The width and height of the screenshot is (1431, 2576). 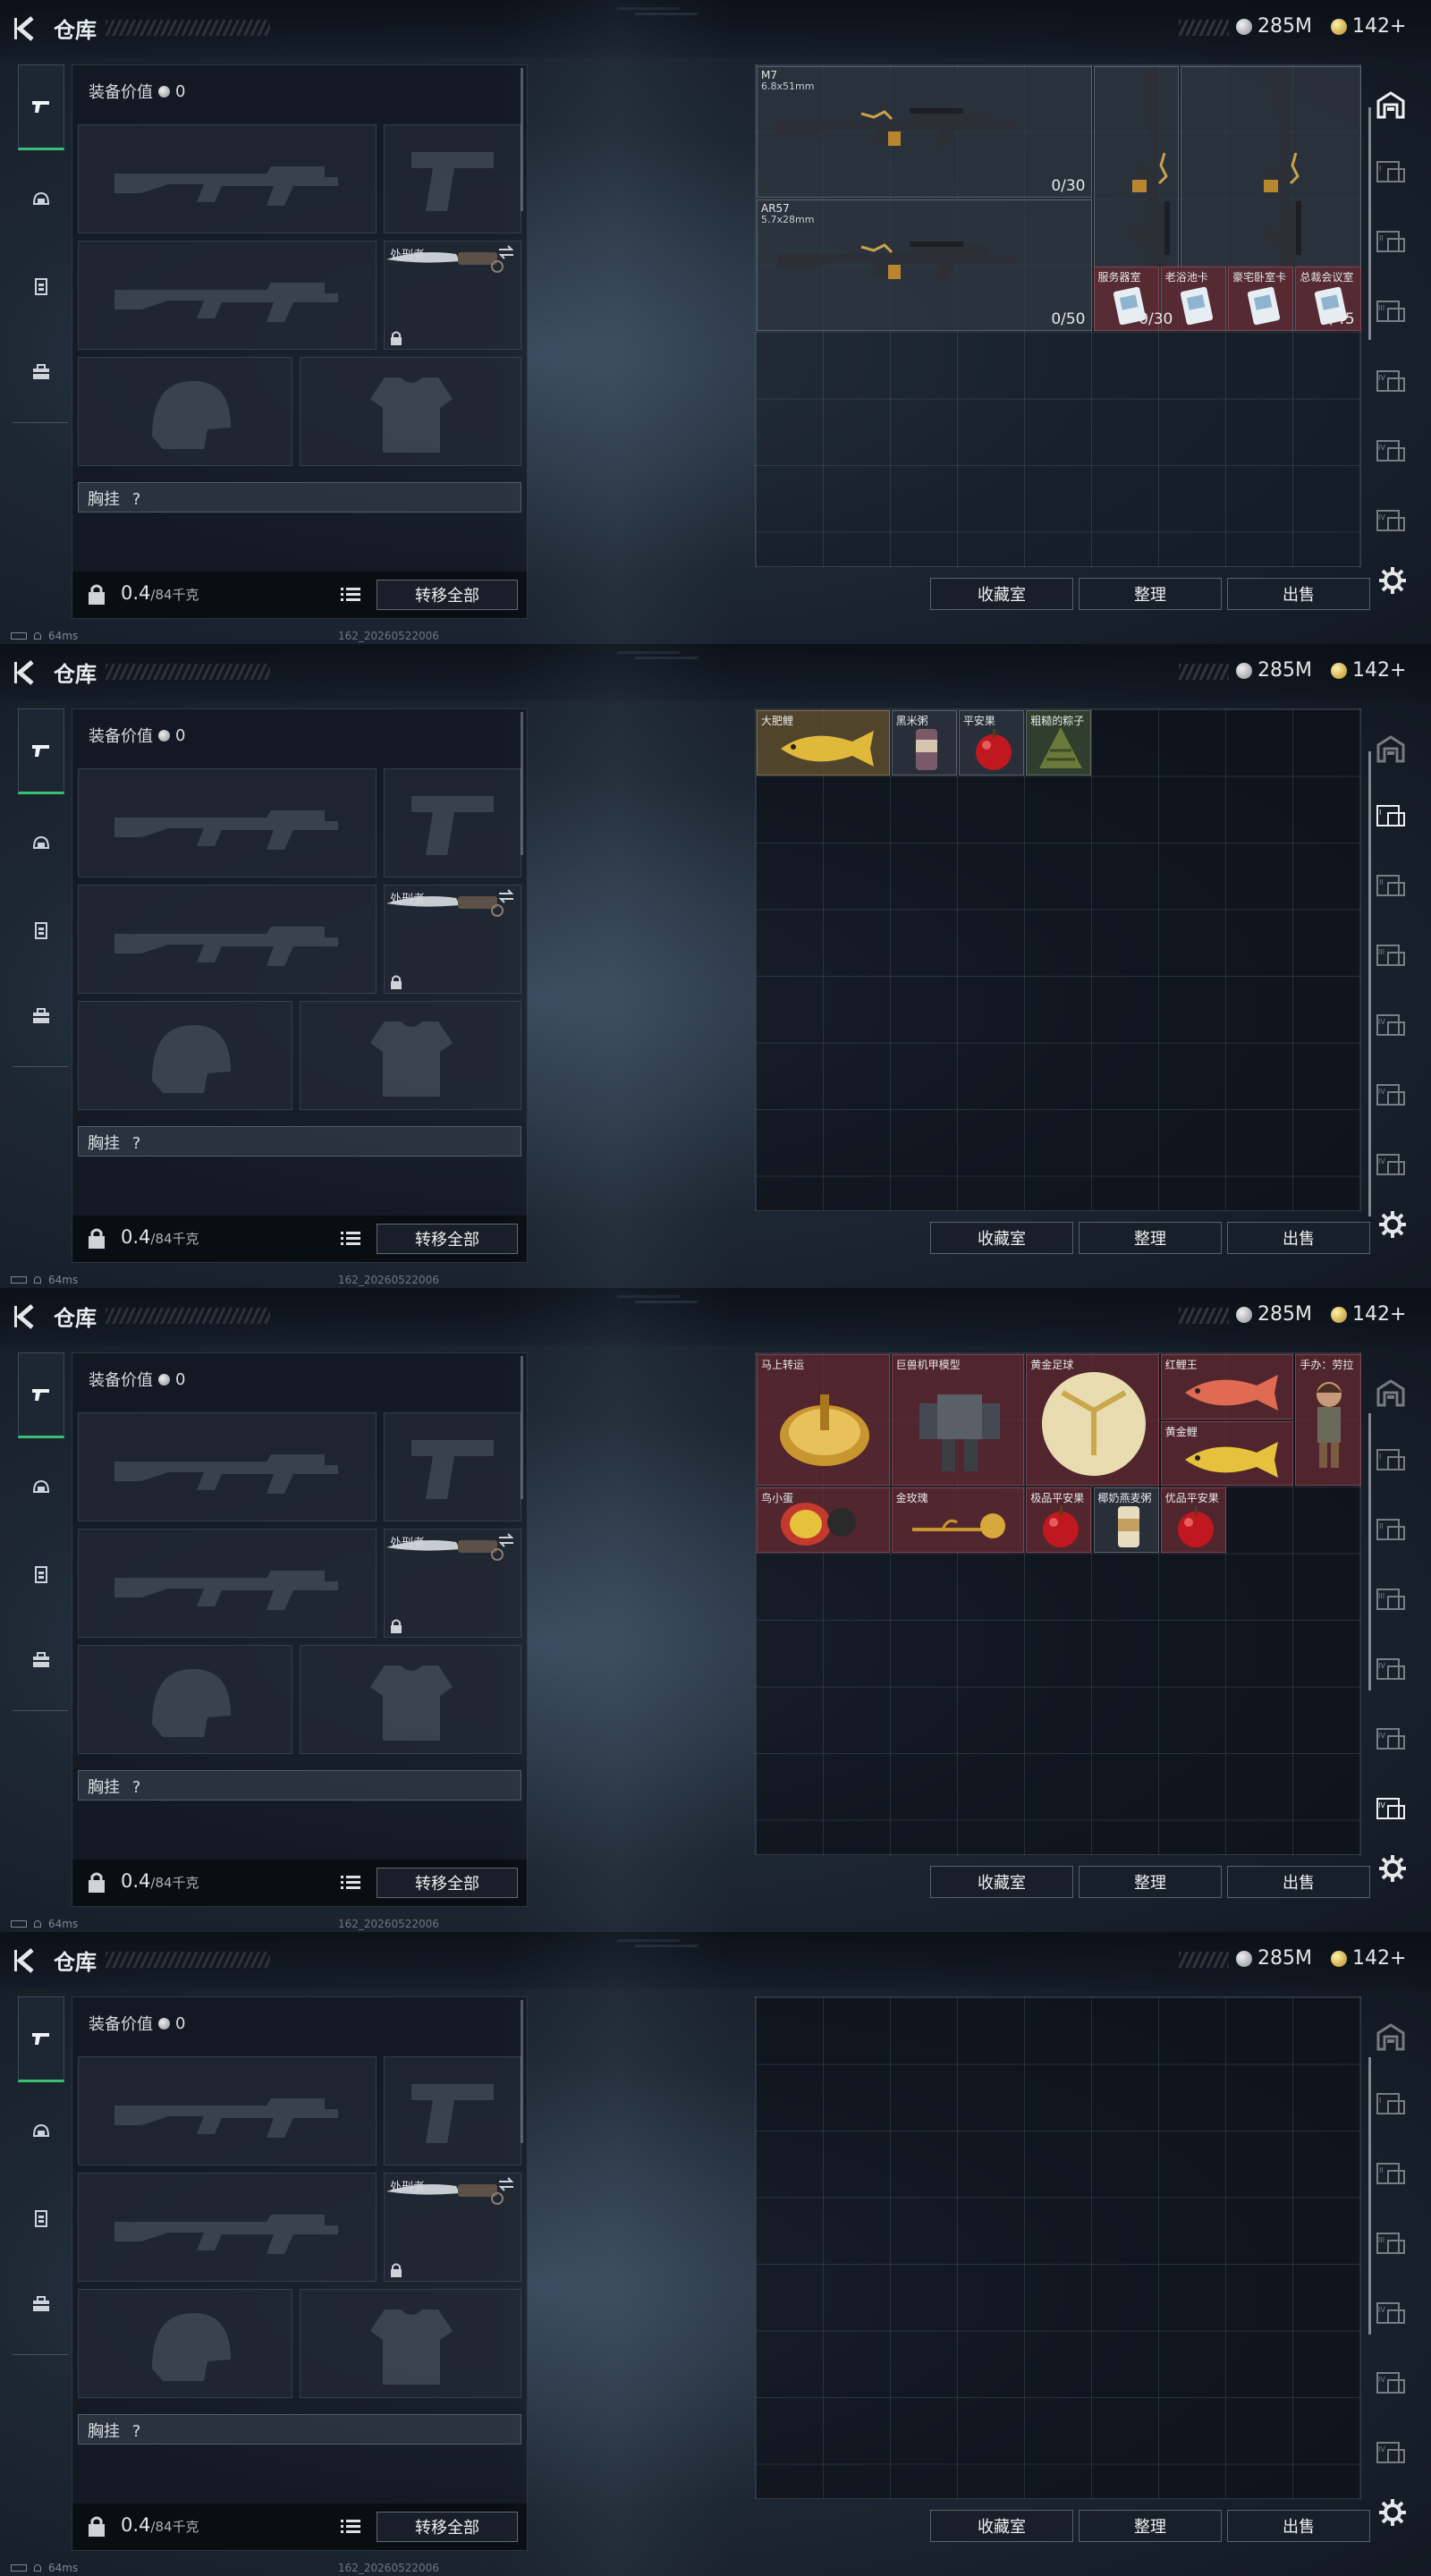 I want to click on keycard-item: 豪宅卧室卡, so click(x=1261, y=298).